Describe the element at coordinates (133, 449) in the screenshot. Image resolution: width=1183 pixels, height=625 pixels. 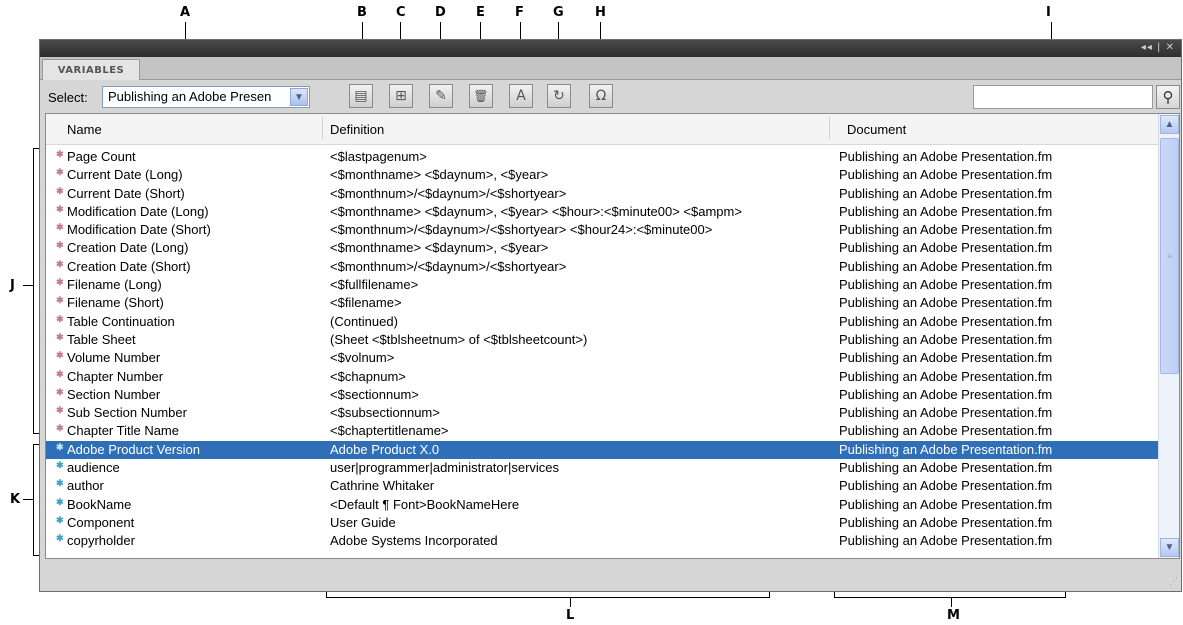
I see `variable-name: Adobe Product Version` at that location.